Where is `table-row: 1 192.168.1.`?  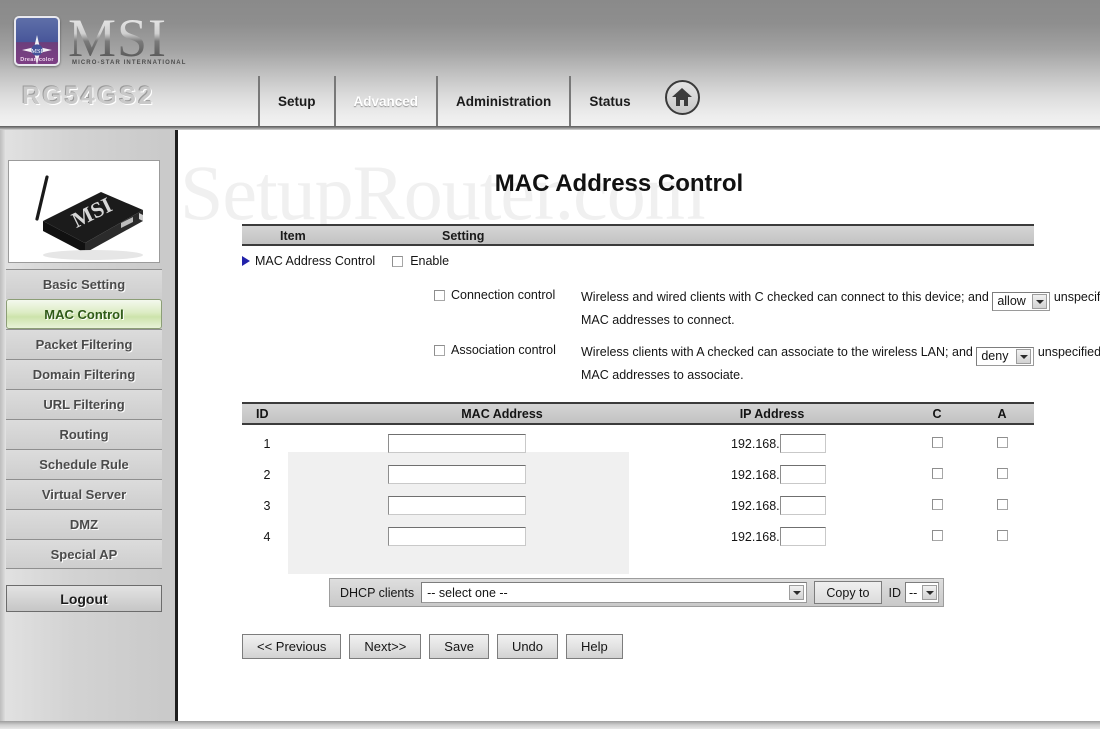 table-row: 1 192.168.1. is located at coordinates (638, 444).